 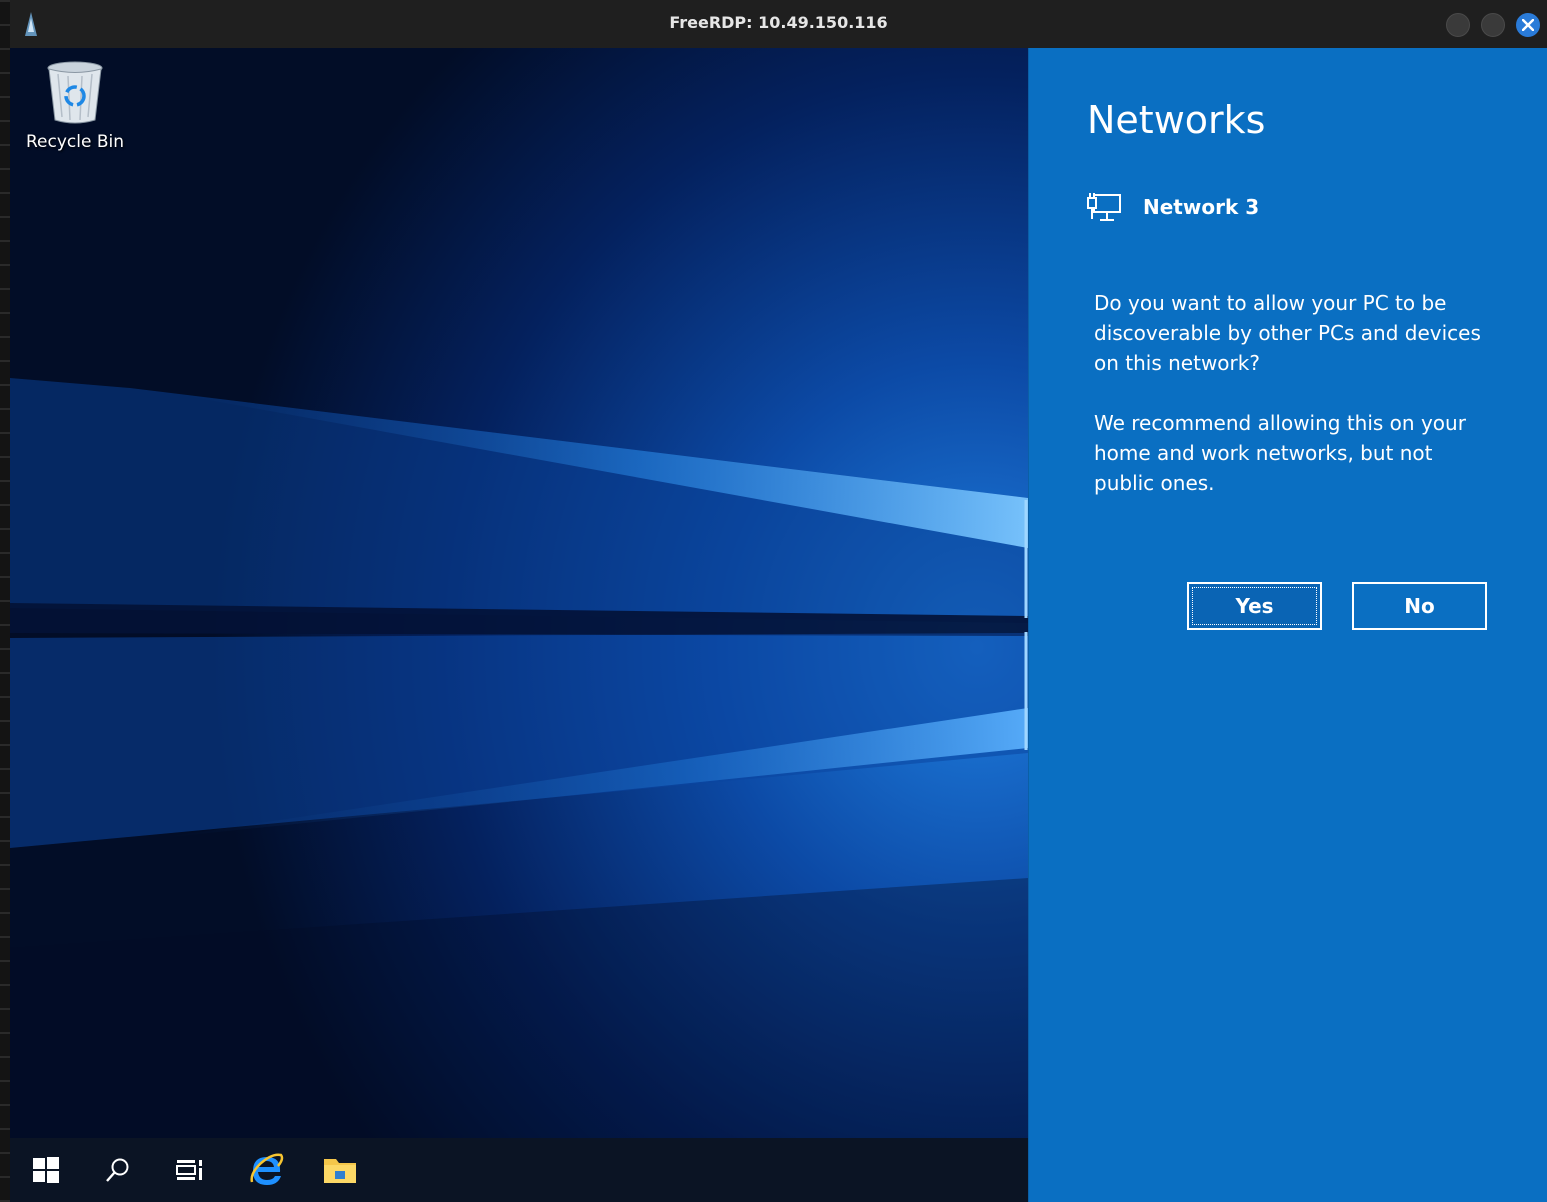 I want to click on task-view-icon, so click(x=189, y=1170).